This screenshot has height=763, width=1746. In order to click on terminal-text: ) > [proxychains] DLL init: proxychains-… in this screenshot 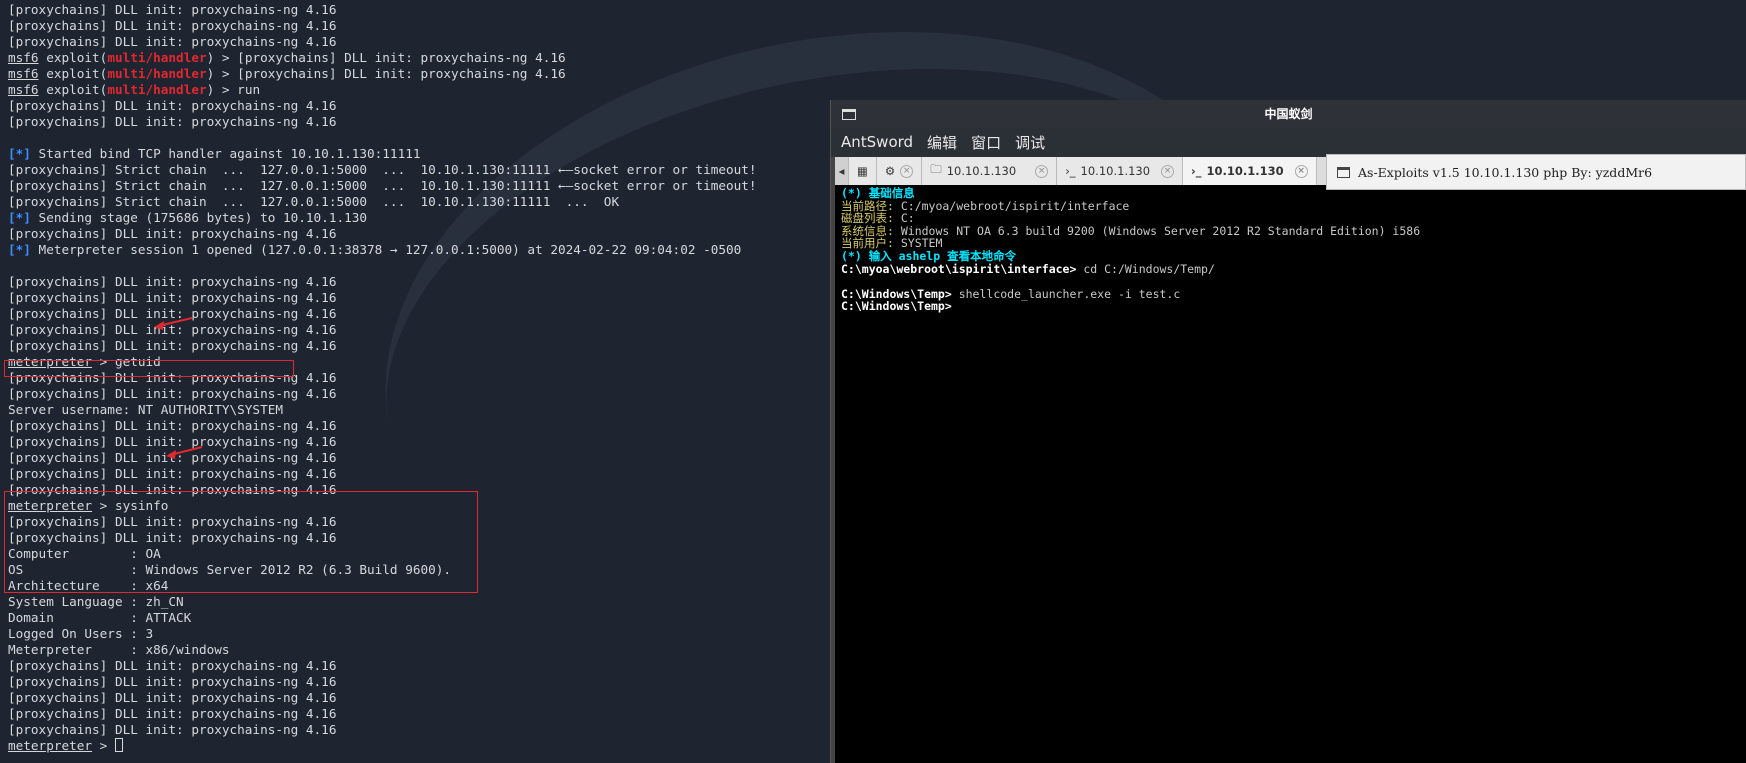, I will do `click(386, 73)`.